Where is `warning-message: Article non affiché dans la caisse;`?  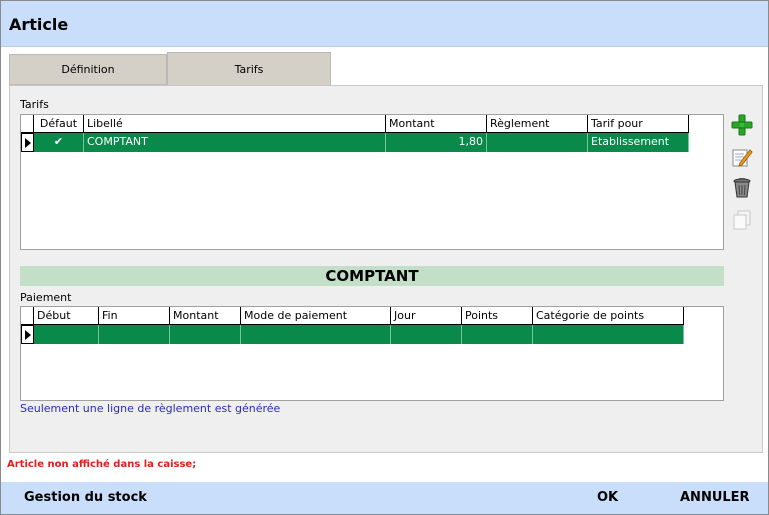
warning-message: Article non affiché dans la caisse; is located at coordinates (102, 464).